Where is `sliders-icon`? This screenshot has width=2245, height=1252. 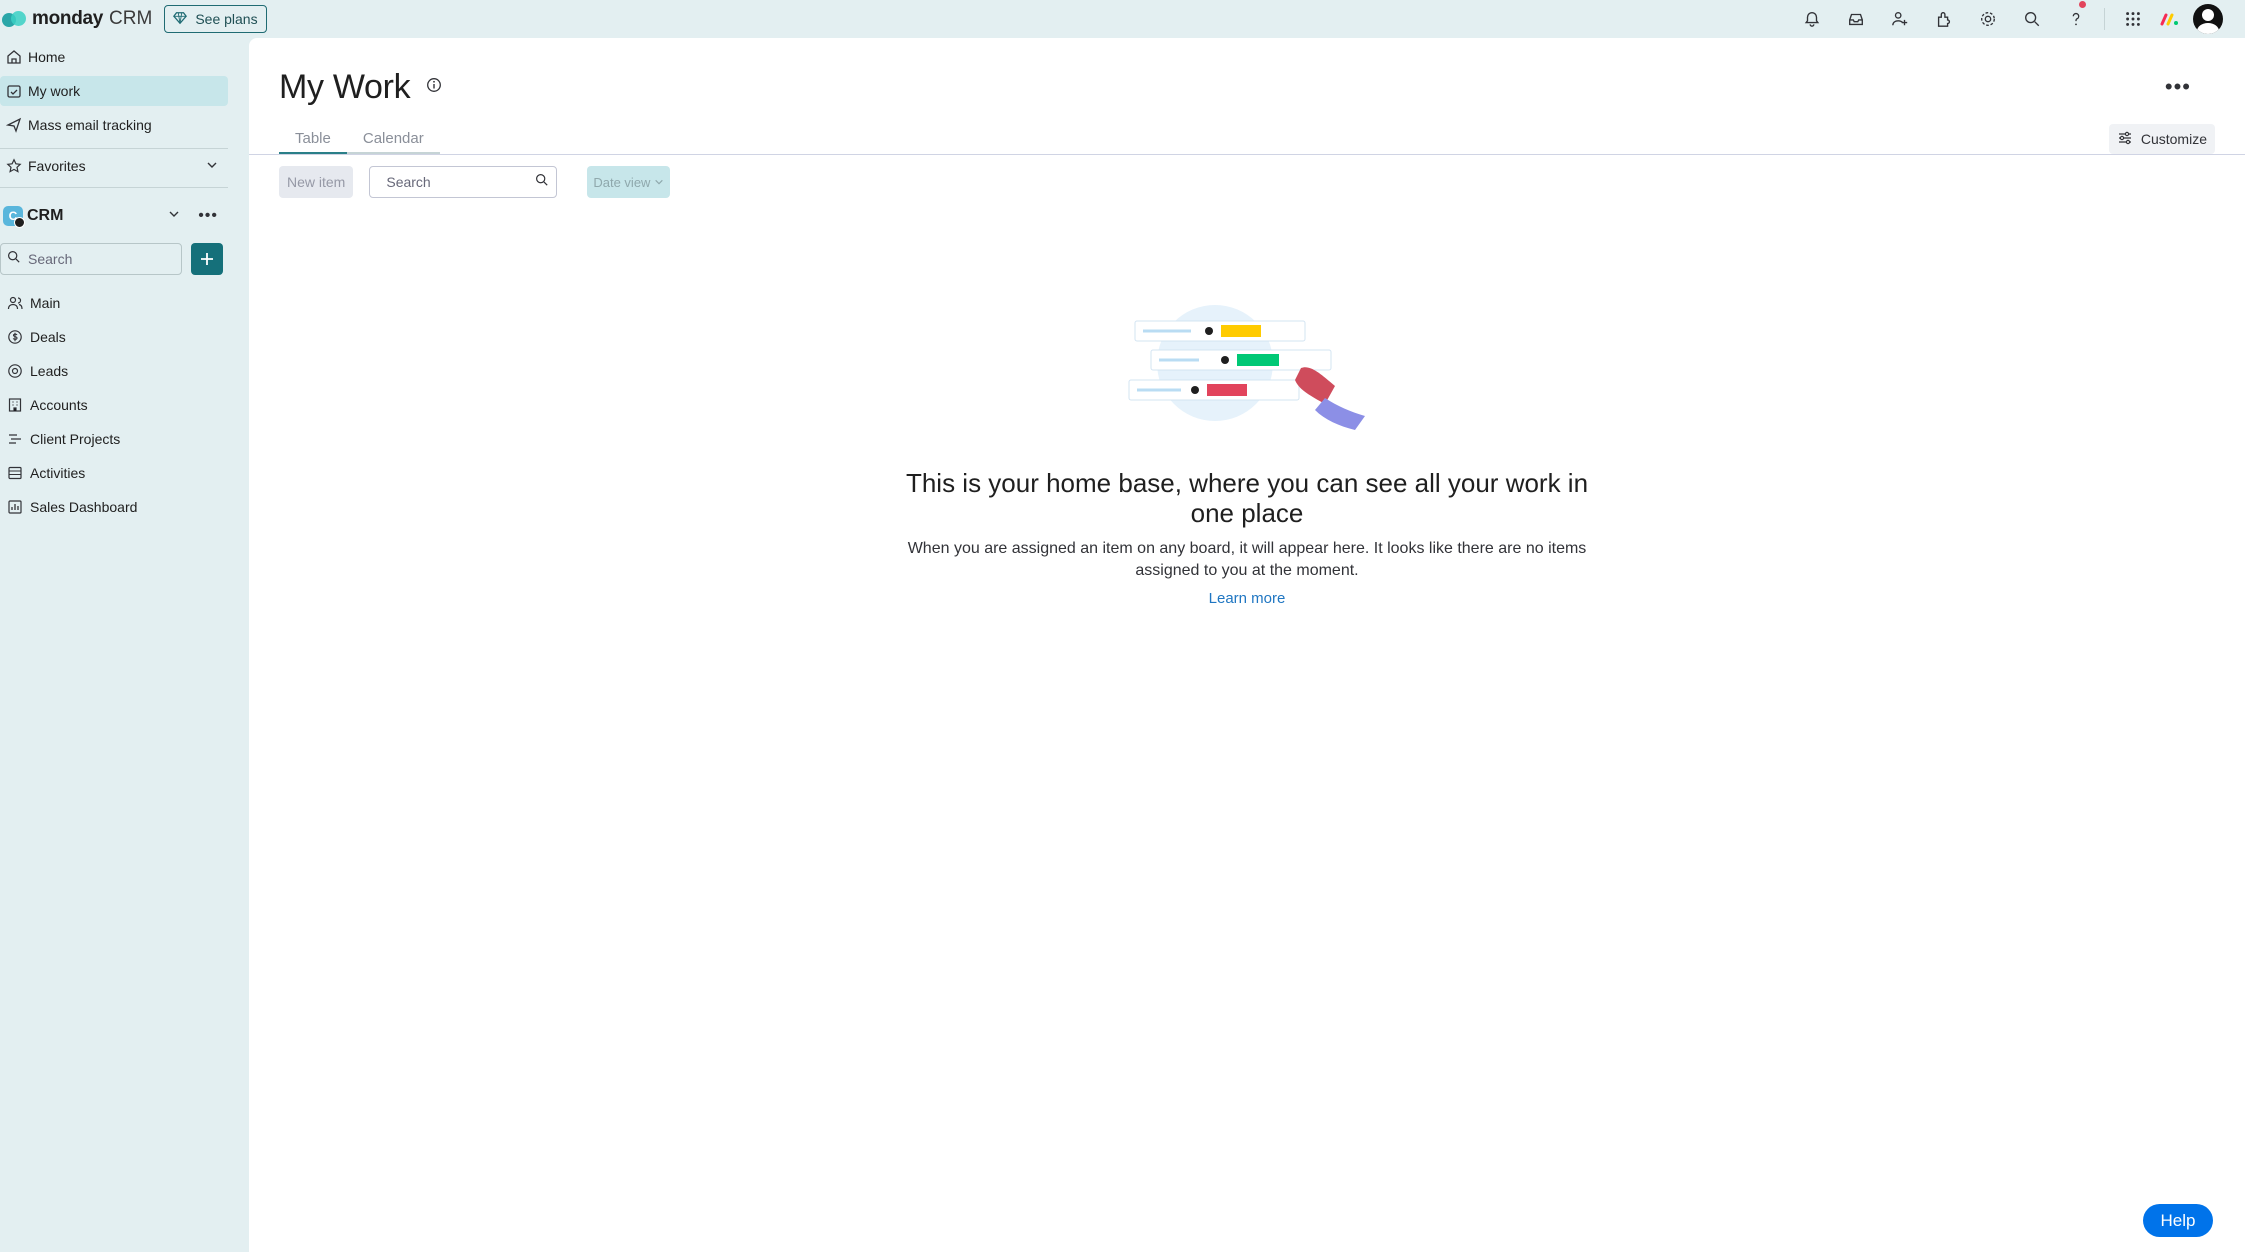
sliders-icon is located at coordinates (2125, 139).